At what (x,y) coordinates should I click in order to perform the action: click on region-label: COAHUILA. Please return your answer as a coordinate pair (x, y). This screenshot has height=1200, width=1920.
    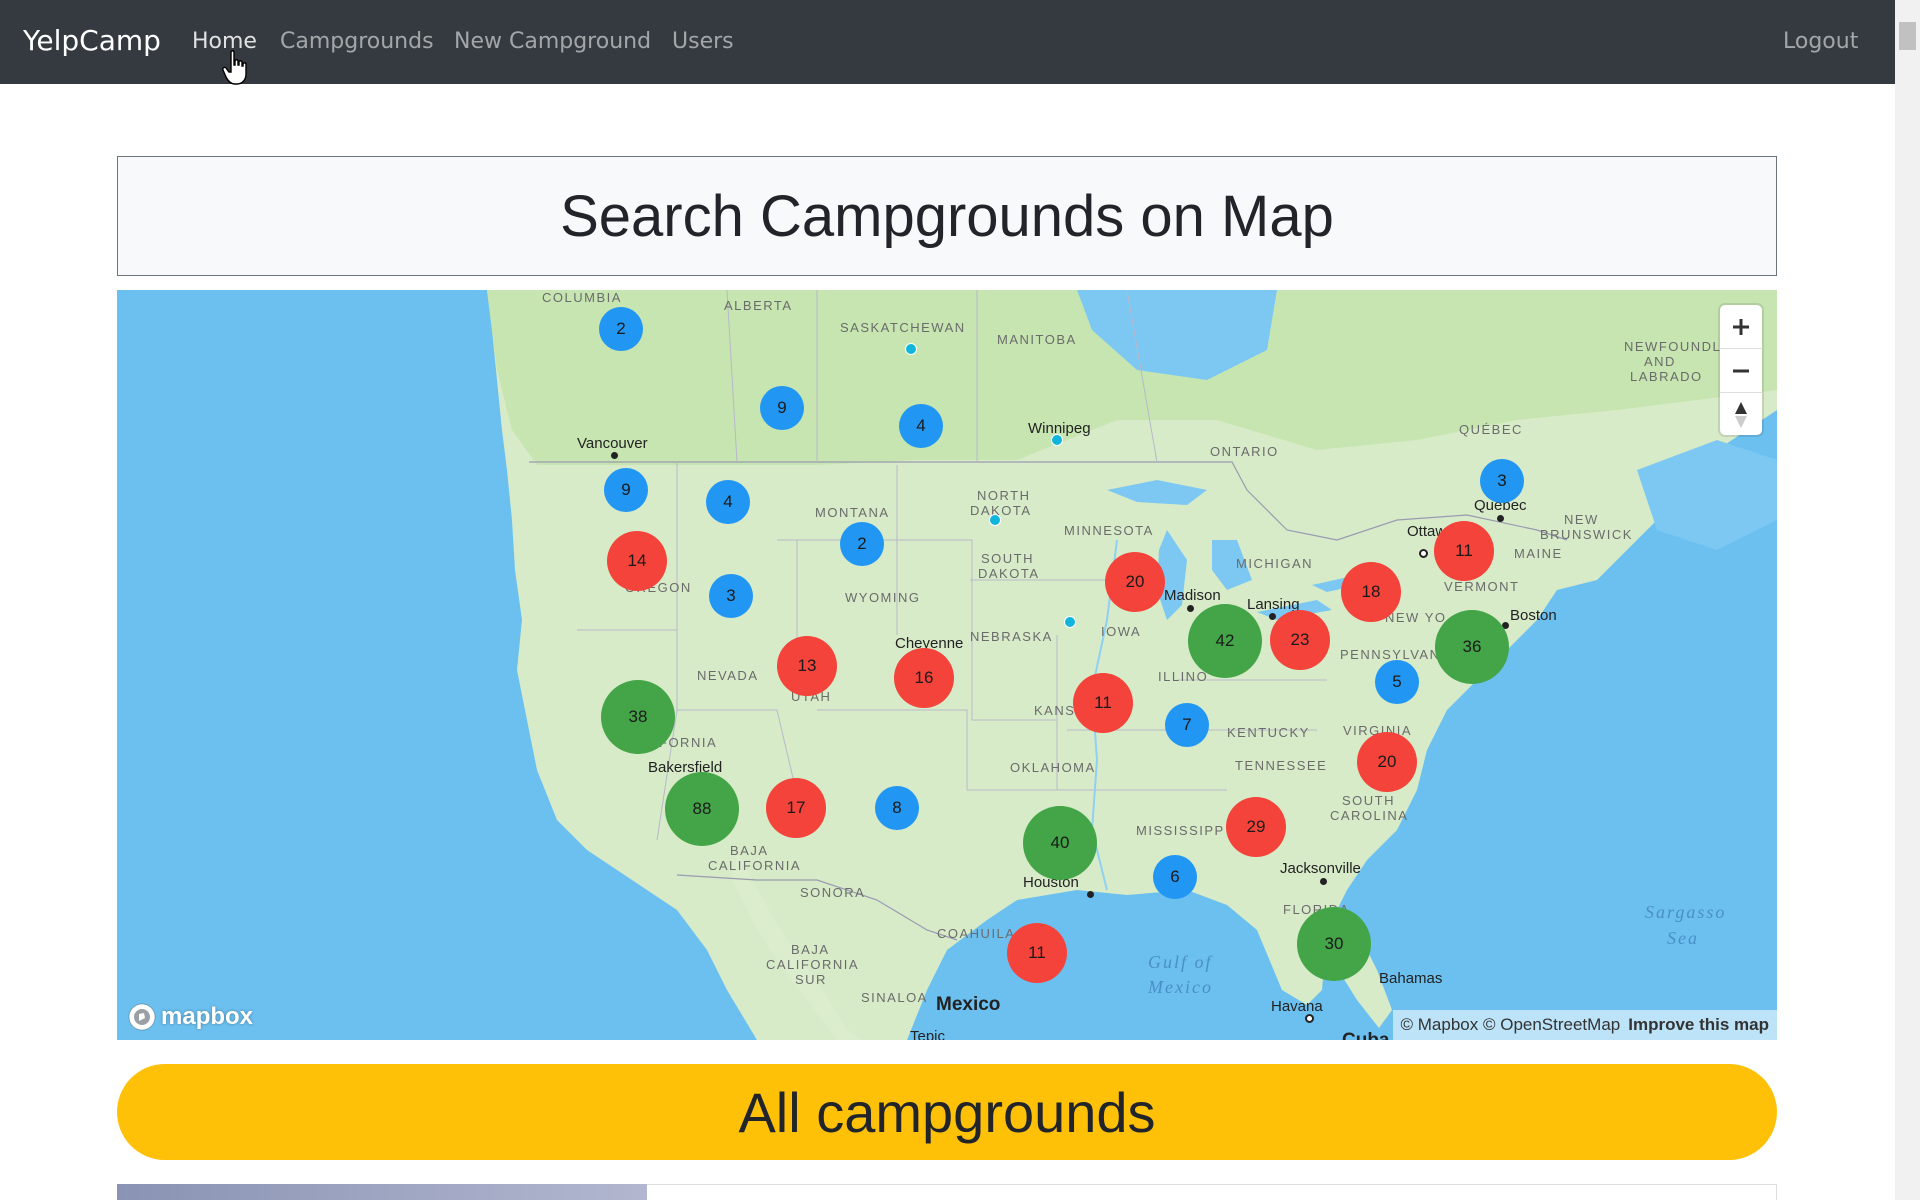
    Looking at the image, I should click on (976, 933).